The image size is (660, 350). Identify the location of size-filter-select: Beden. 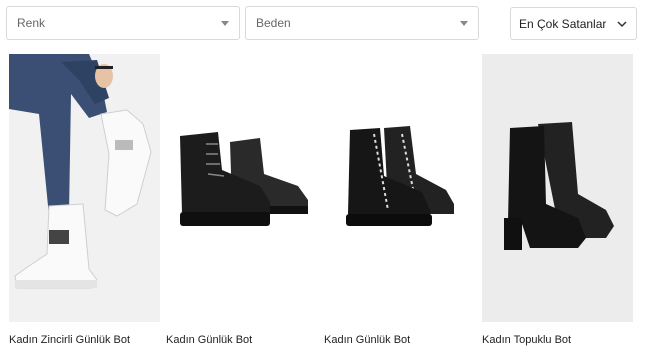
(362, 23).